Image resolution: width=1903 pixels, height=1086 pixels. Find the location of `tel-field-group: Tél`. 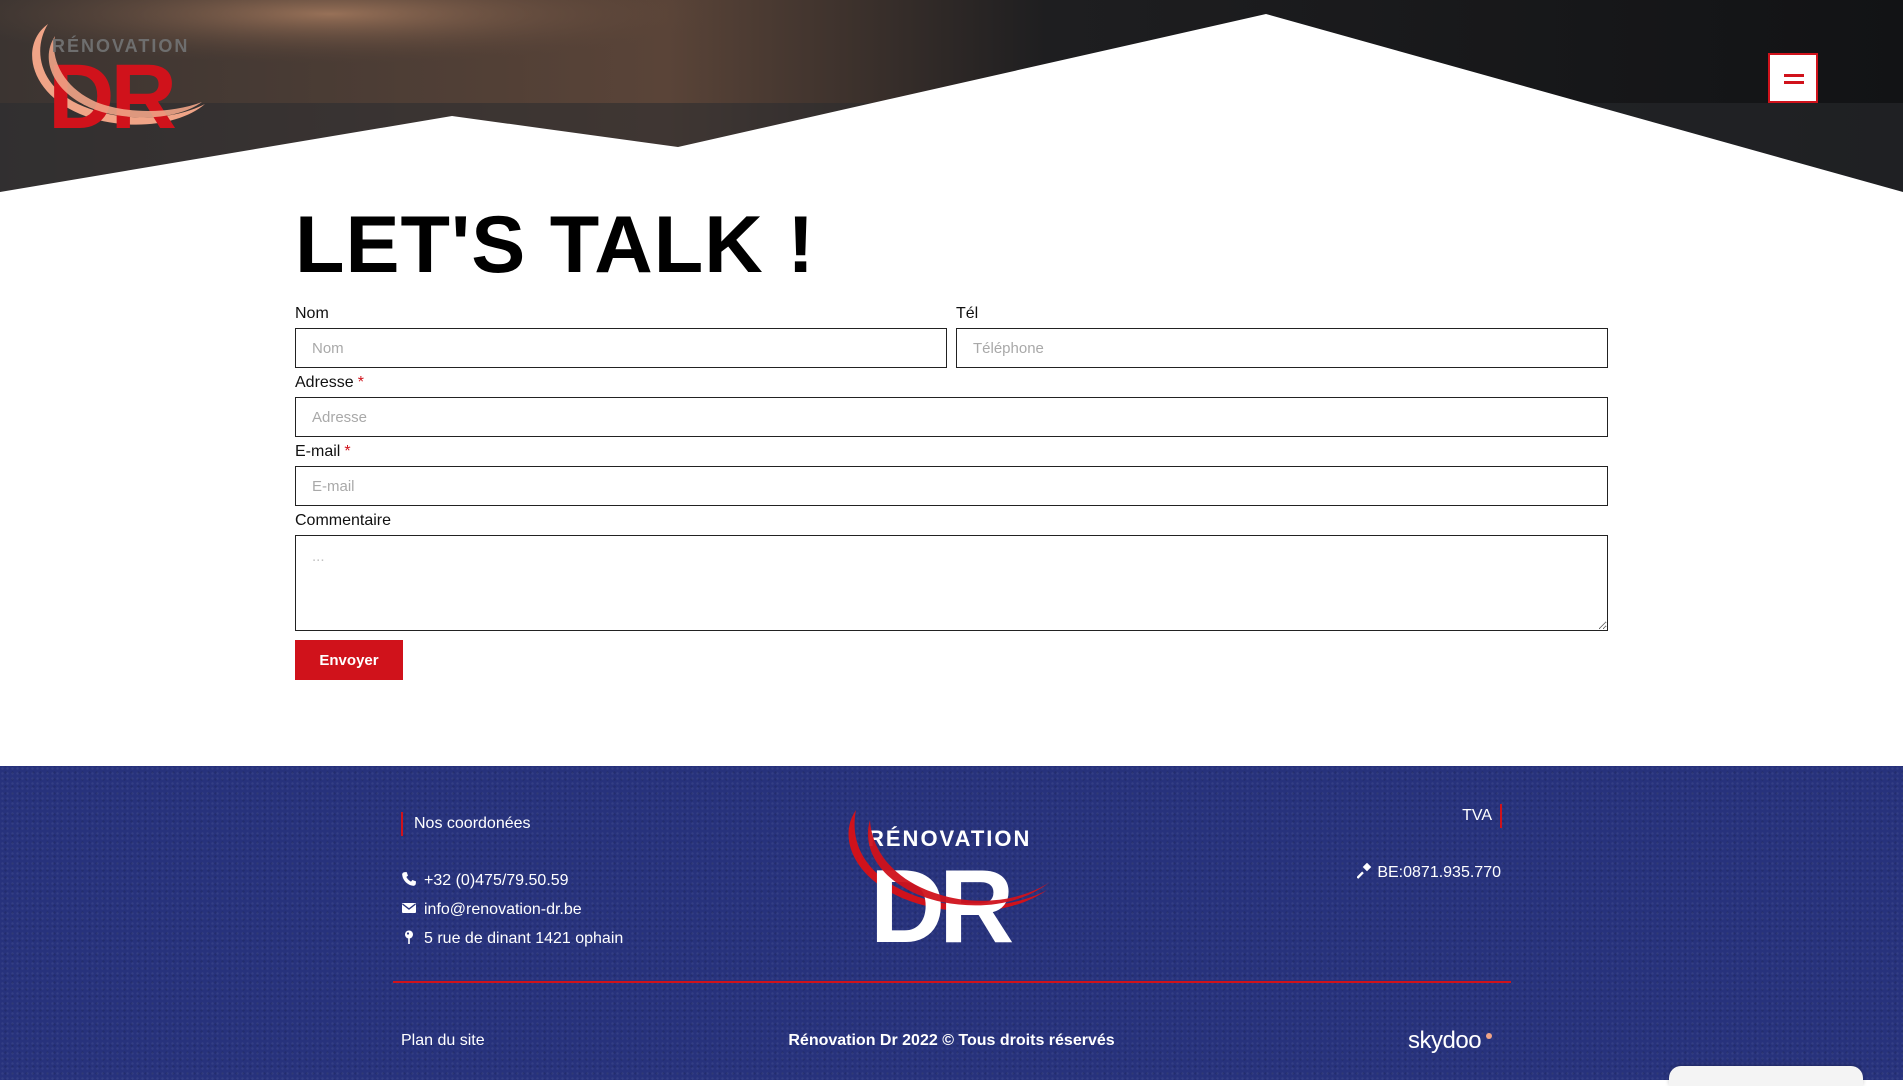

tel-field-group: Tél is located at coordinates (1282, 336).